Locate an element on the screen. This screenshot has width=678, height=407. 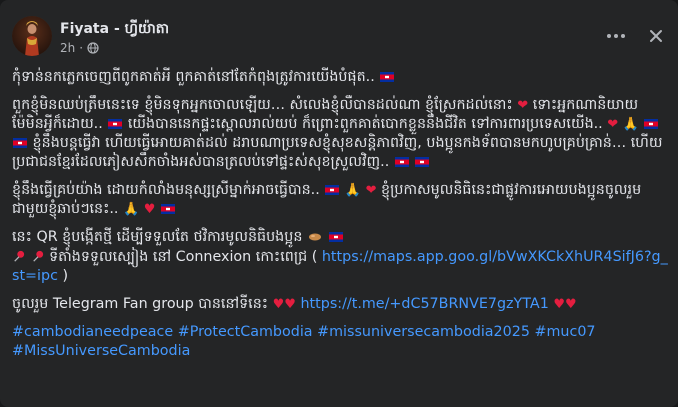
post-header: Fiyata - ហ្វីយ៉ាតា 2h · is located at coordinates (339, 39).